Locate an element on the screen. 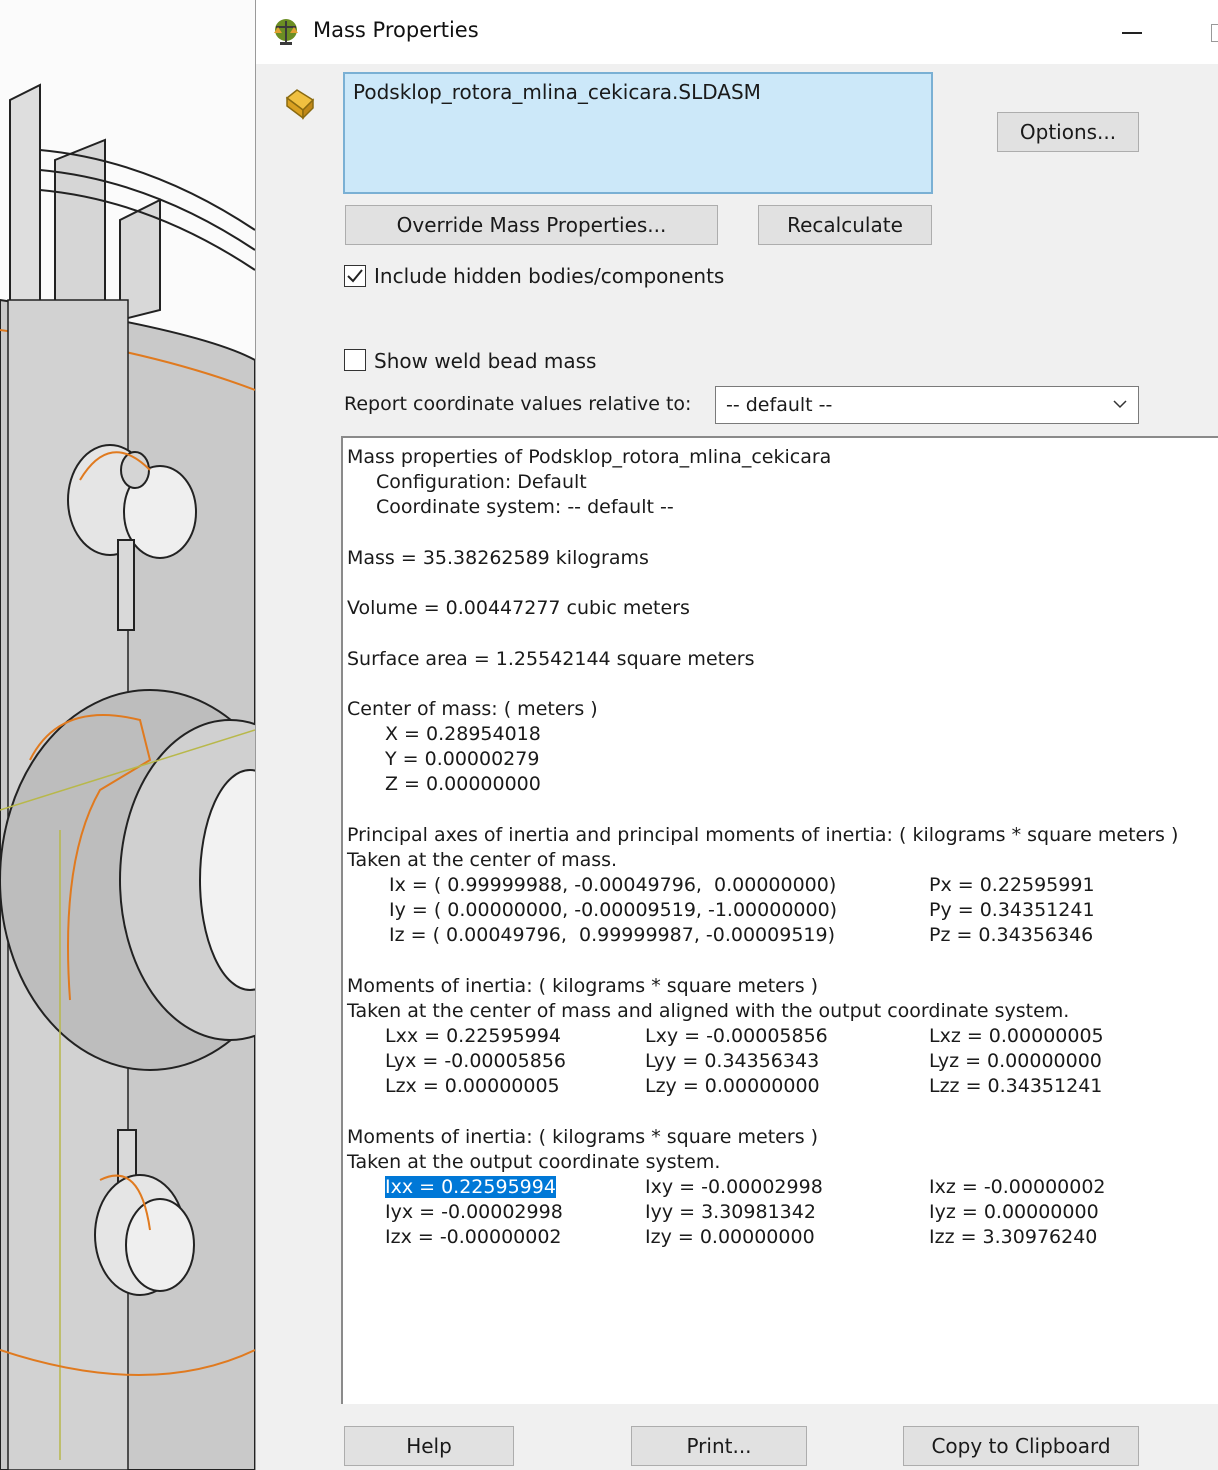 The width and height of the screenshot is (1218, 1470). com-y: Y = 0.00000279 is located at coordinates (462, 759).